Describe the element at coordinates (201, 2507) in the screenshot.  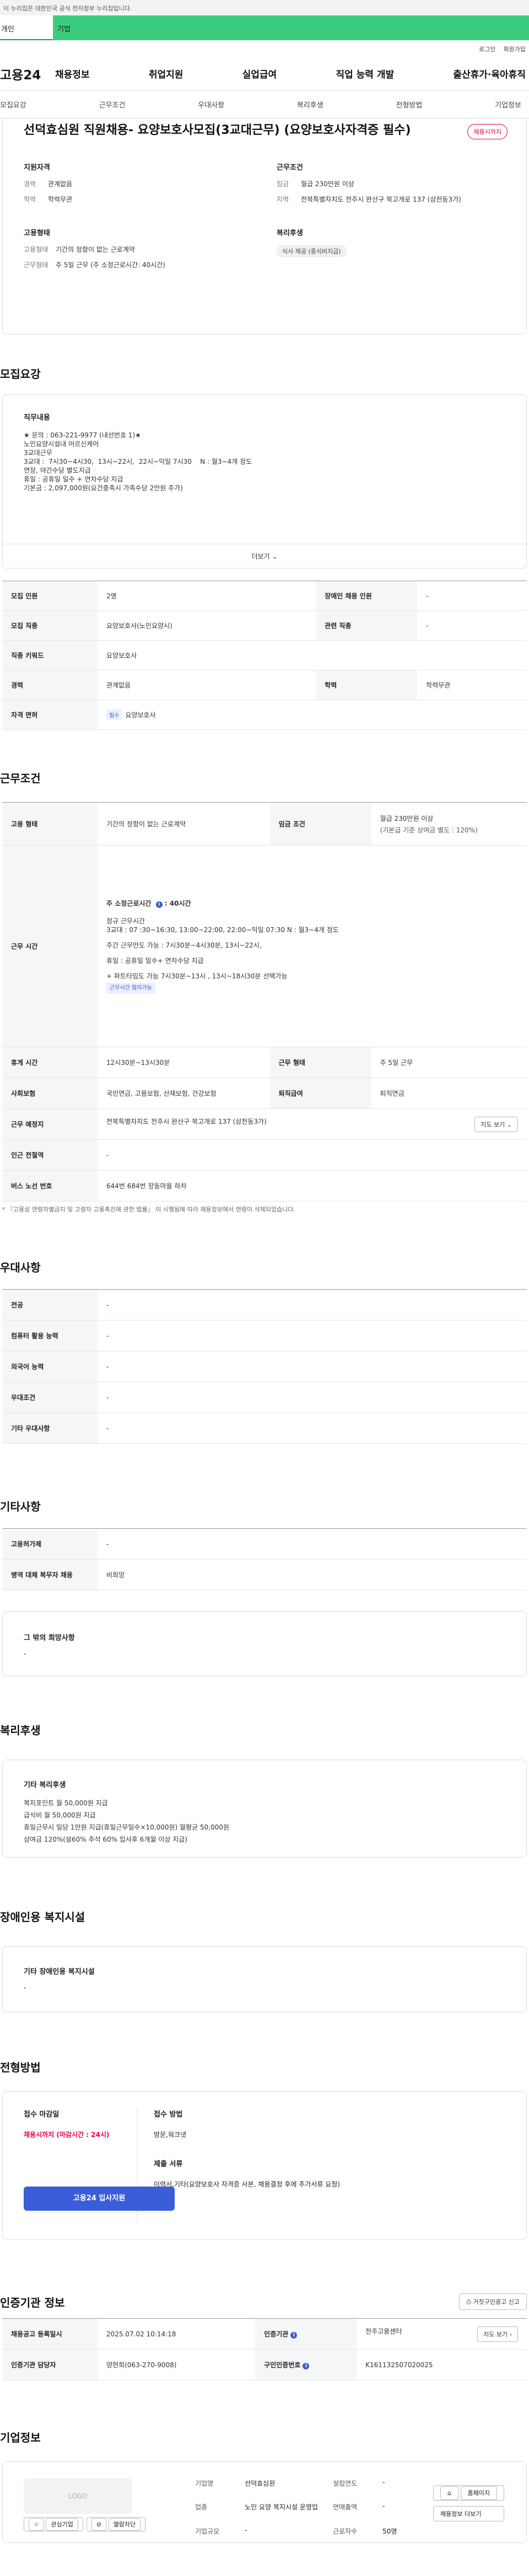
I see `info-label: 업종` at that location.